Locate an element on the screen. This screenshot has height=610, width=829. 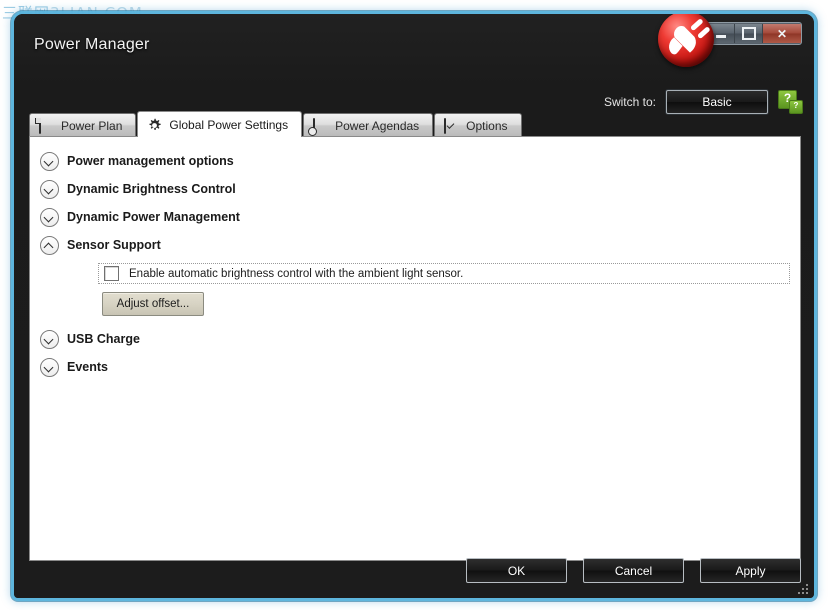
resize-grip is located at coordinates (802, 588).